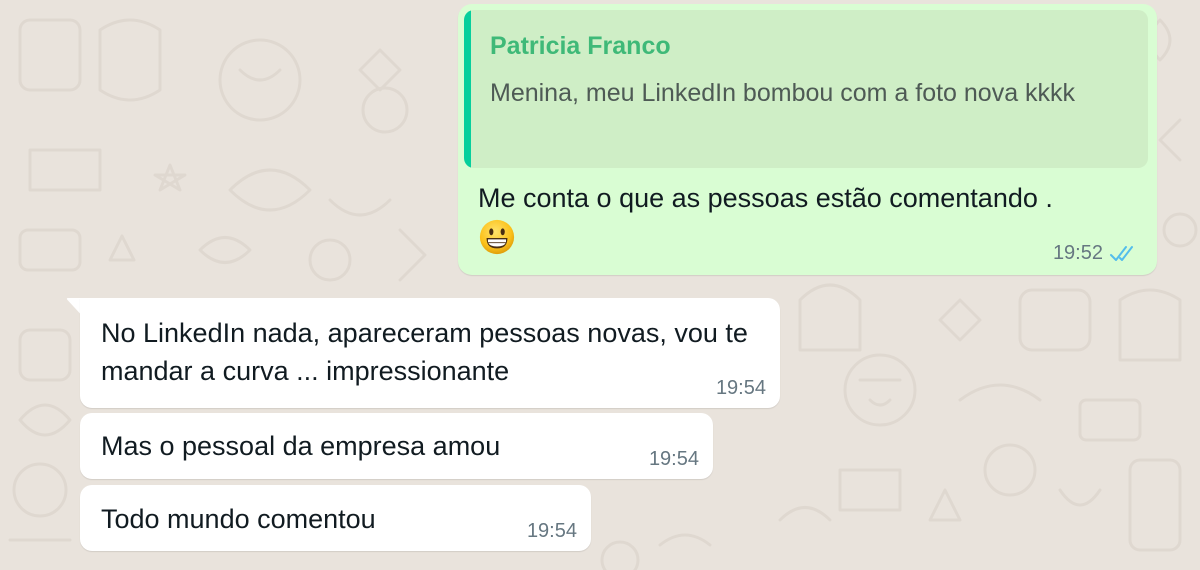 Image resolution: width=1200 pixels, height=570 pixels. What do you see at coordinates (1121, 253) in the screenshot?
I see `double-check-read-icon` at bounding box center [1121, 253].